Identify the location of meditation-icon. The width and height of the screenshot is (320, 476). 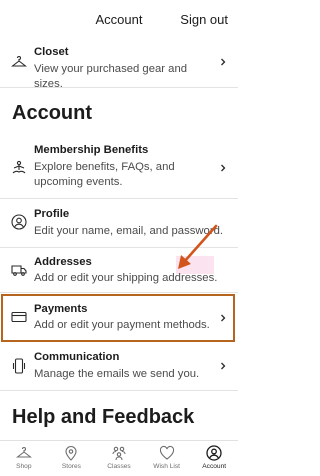
(19, 167).